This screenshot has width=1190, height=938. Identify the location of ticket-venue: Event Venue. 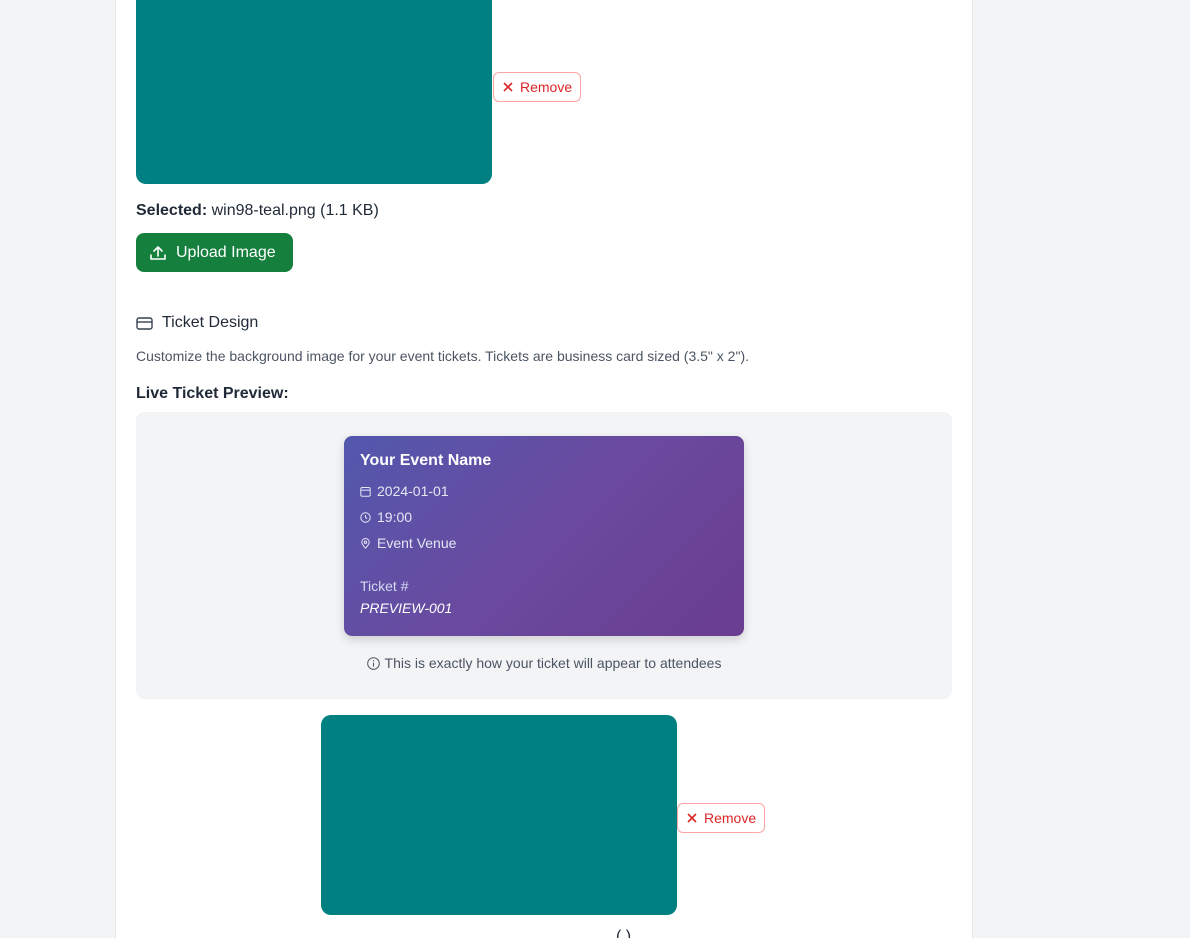
(417, 543).